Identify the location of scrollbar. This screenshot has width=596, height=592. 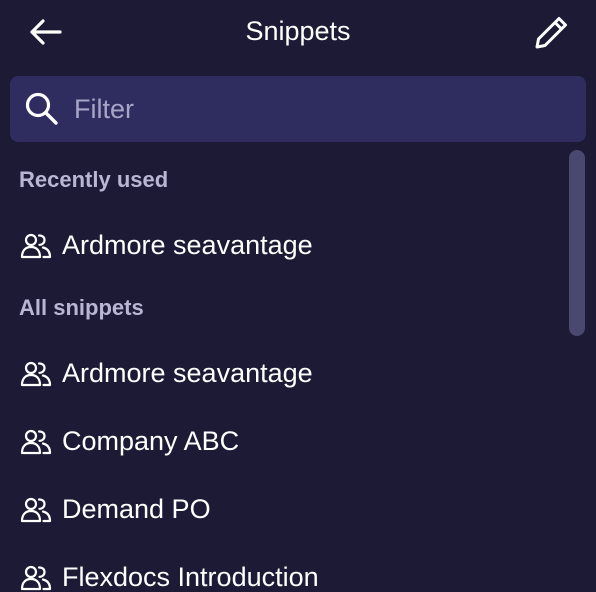
(576, 371).